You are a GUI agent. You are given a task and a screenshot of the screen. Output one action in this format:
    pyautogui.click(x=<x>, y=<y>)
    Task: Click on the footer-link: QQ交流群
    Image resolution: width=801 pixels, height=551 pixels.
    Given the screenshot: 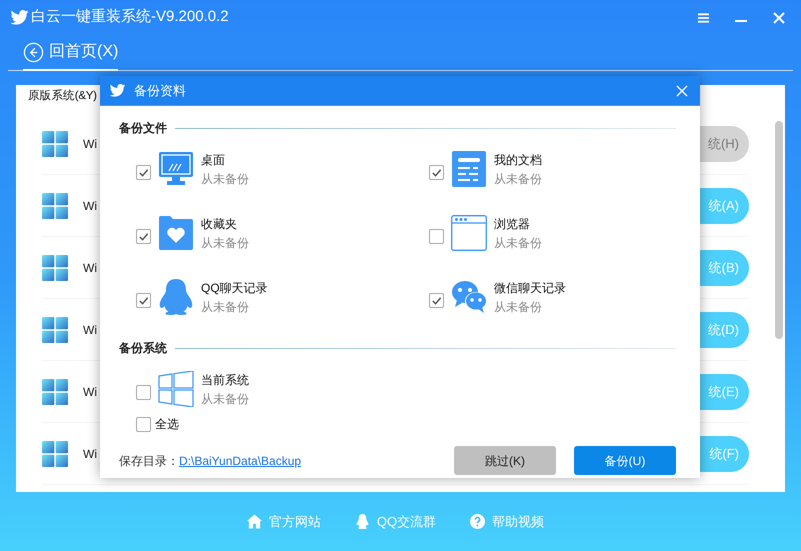 What is the action you would take?
    pyautogui.click(x=395, y=522)
    